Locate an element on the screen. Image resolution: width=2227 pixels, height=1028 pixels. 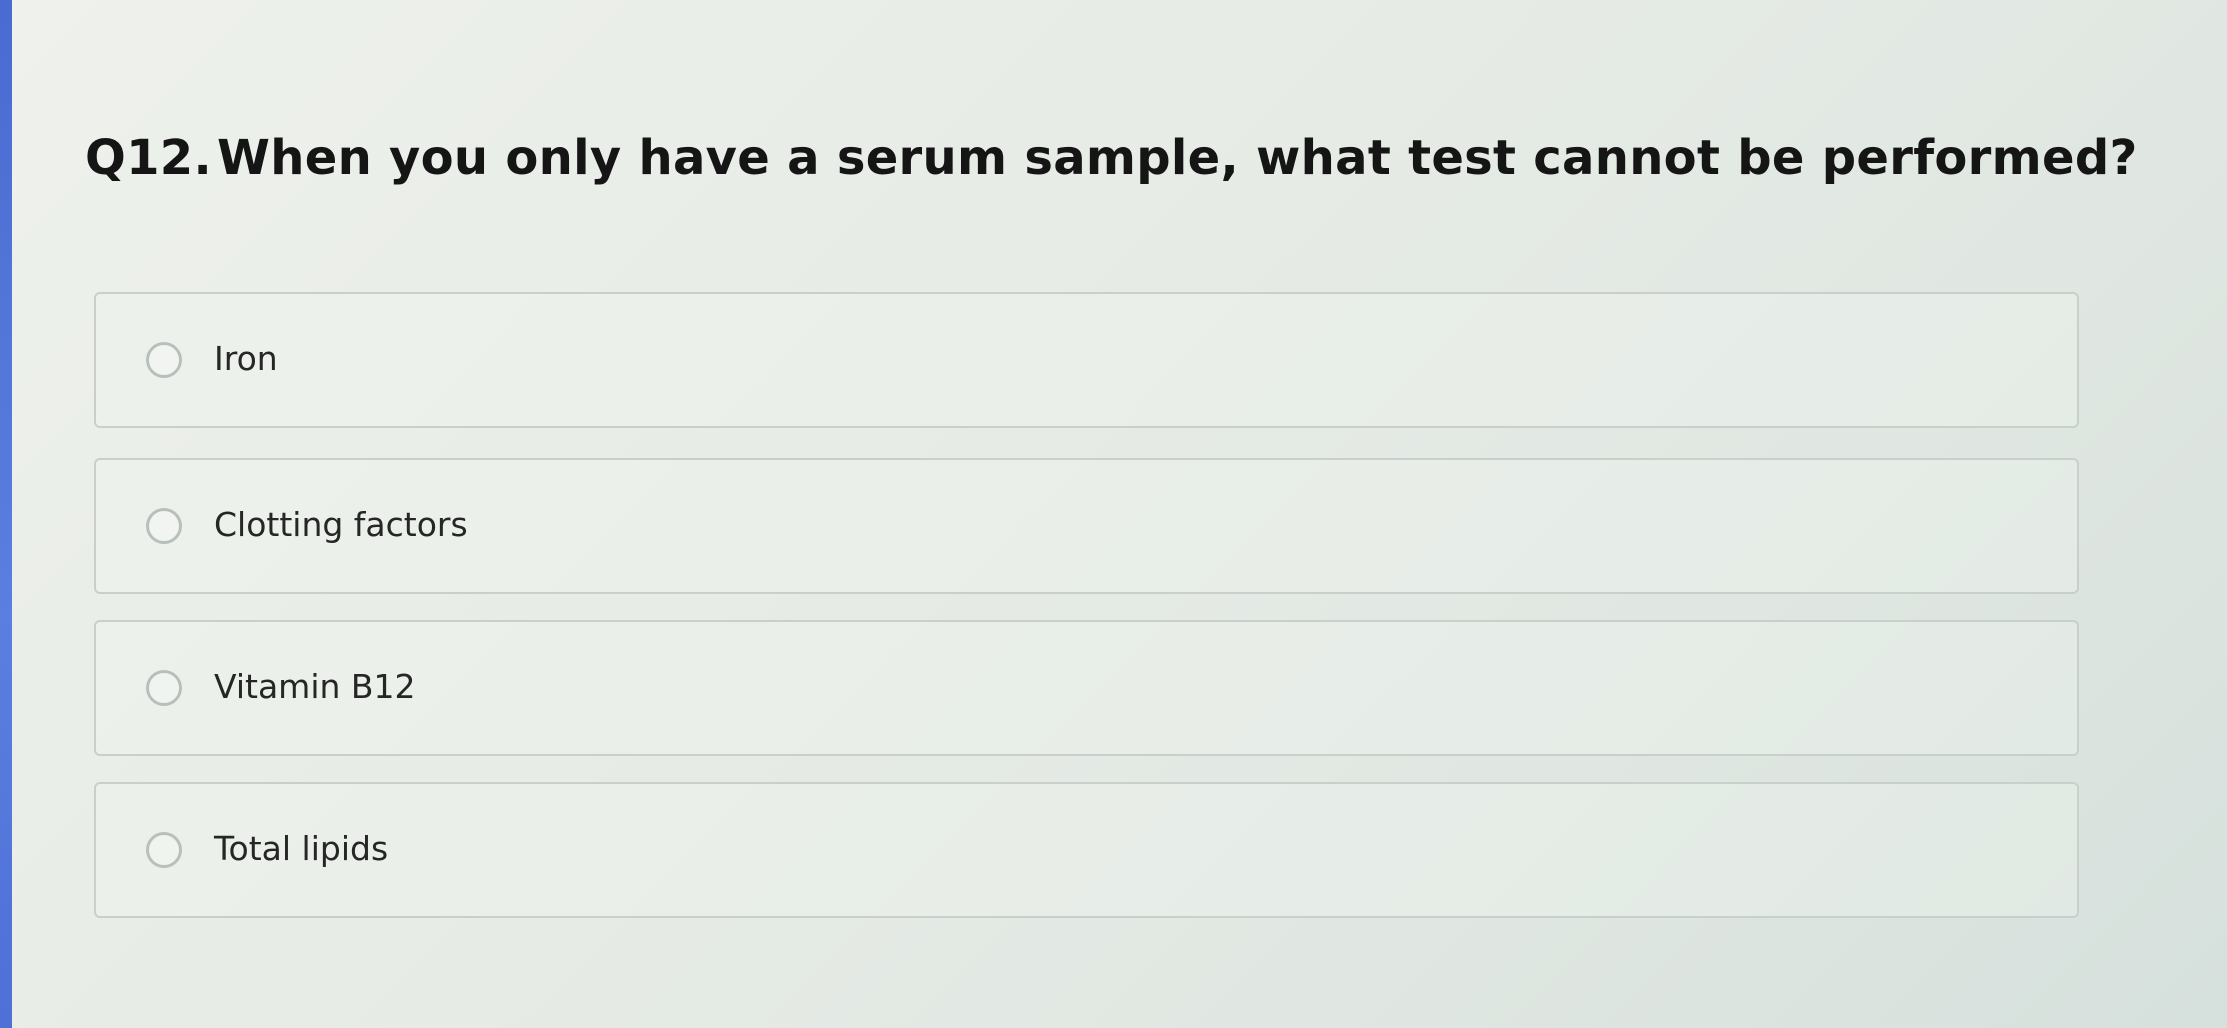
answer-option-label: Vitamin B12 is located at coordinates (315, 686).